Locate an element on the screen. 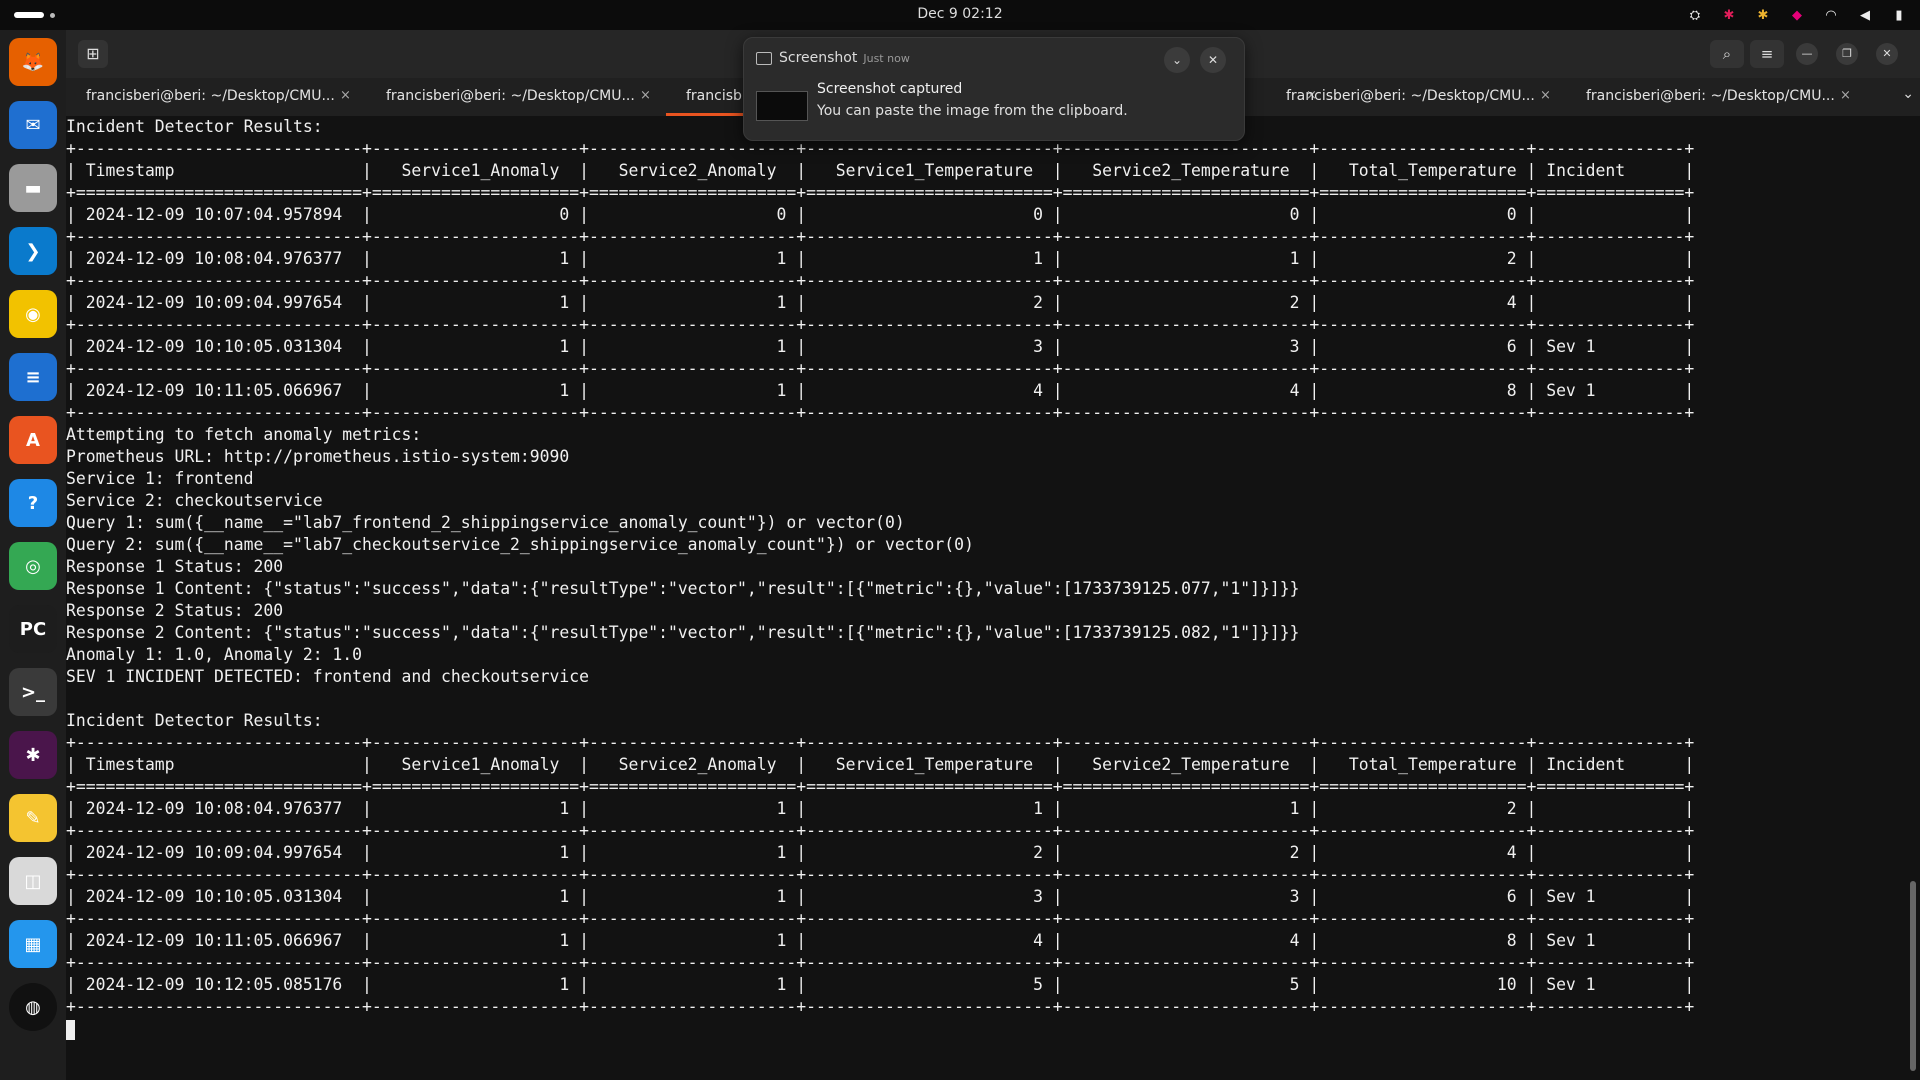 Image resolution: width=1920 pixels, height=1080 pixels. pycharm-icon: PC is located at coordinates (33, 629).